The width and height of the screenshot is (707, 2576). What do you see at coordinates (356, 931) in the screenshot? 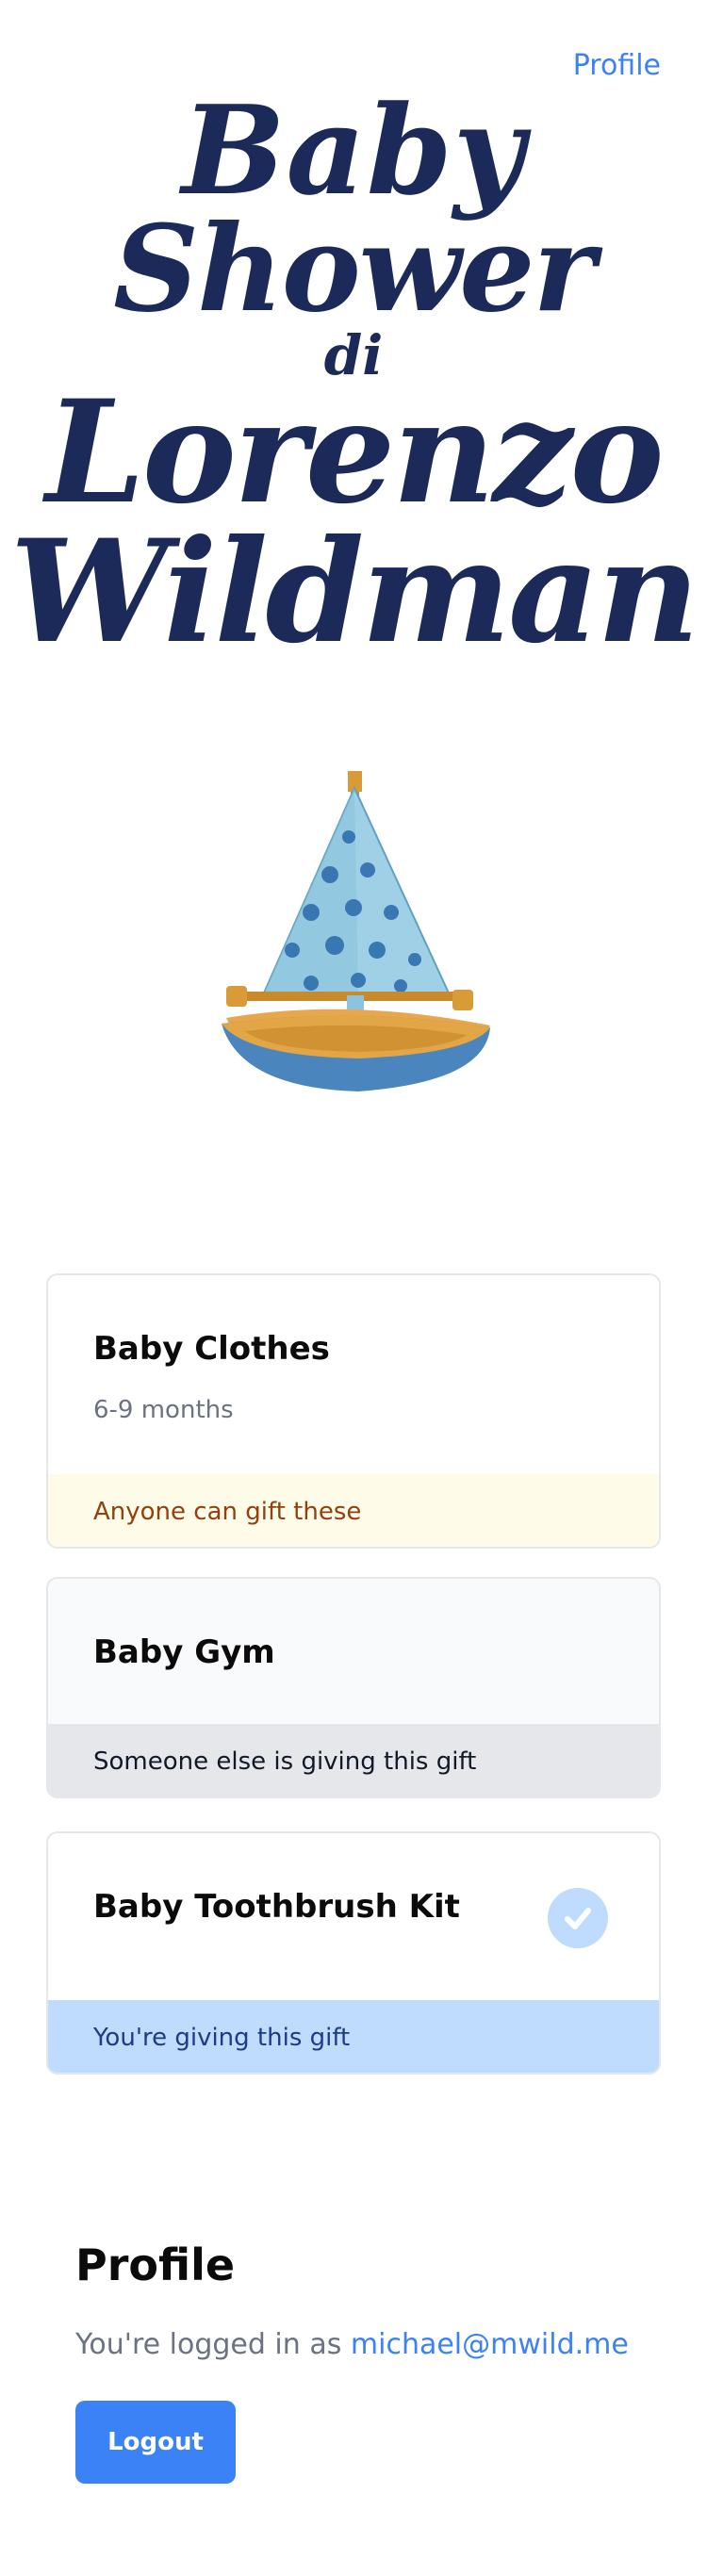
I see `sailboat-illustration` at bounding box center [356, 931].